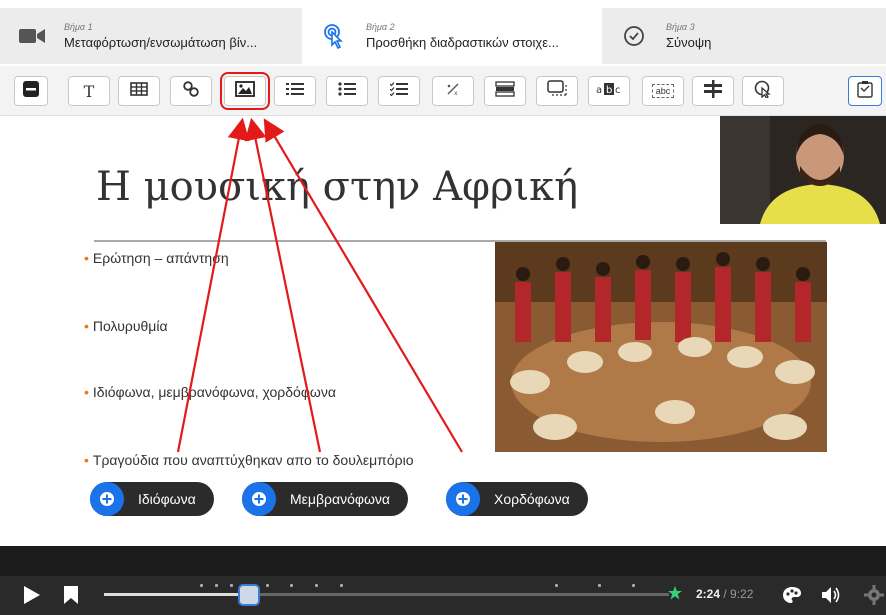  Describe the element at coordinates (792, 597) in the screenshot. I see `palette-icon` at that location.